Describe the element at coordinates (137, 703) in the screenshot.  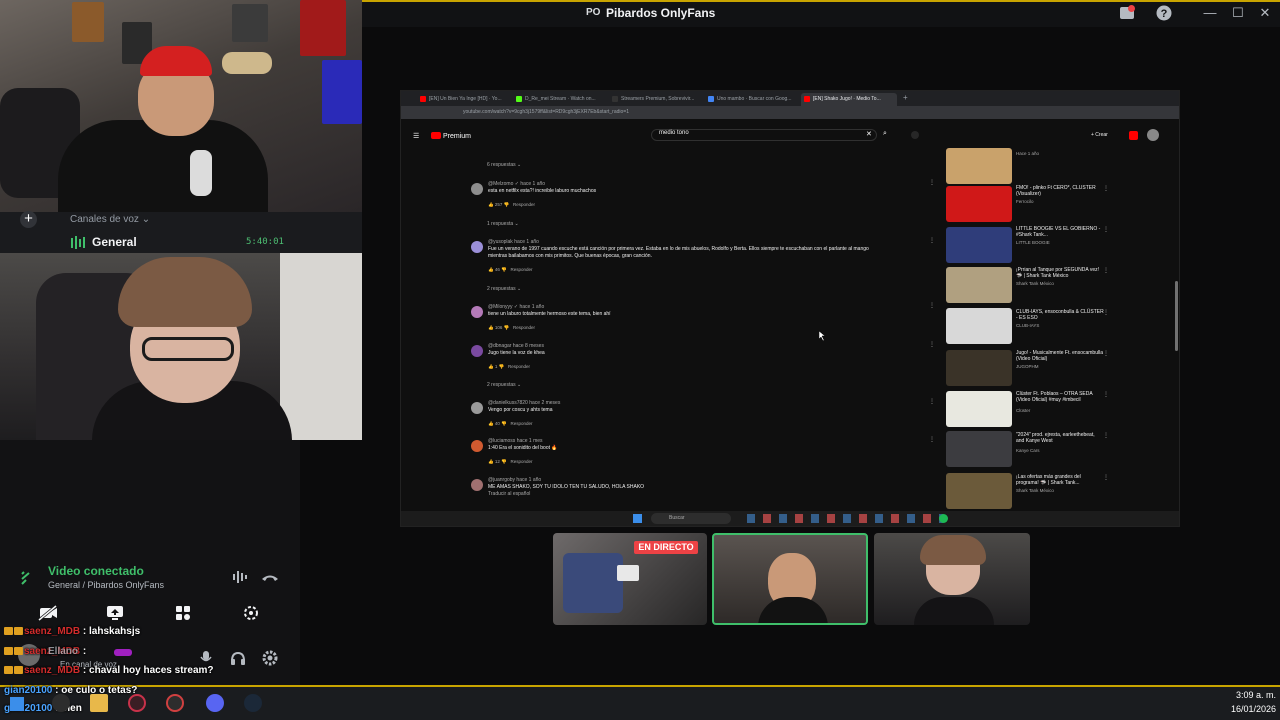
I see `app-icon` at that location.